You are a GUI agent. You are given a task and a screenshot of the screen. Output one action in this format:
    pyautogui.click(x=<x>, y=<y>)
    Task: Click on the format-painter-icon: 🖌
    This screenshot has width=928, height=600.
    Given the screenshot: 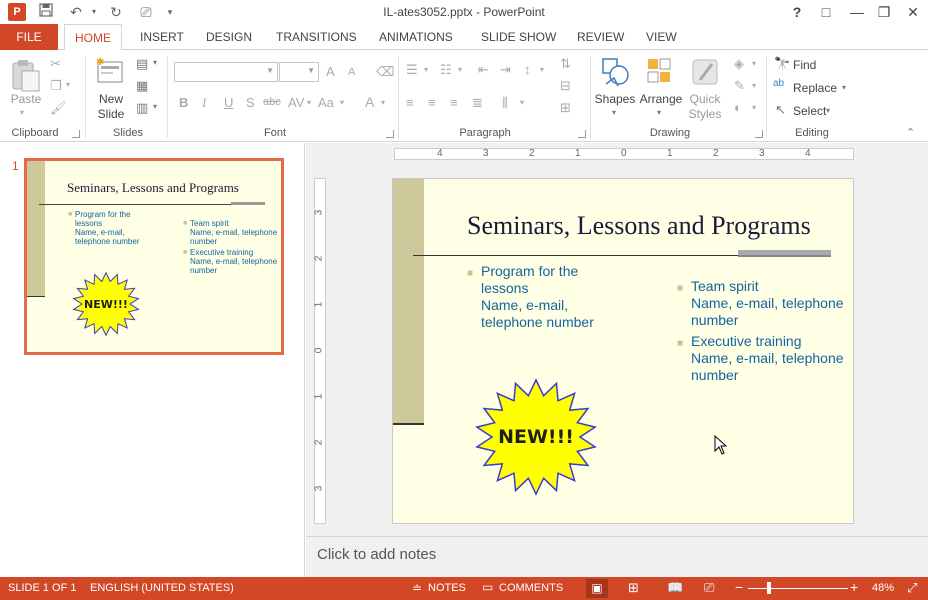 What is the action you would take?
    pyautogui.click(x=58, y=108)
    